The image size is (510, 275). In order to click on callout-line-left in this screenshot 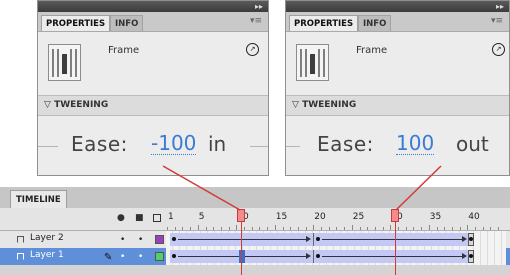, I will do `click(201, 188)`.